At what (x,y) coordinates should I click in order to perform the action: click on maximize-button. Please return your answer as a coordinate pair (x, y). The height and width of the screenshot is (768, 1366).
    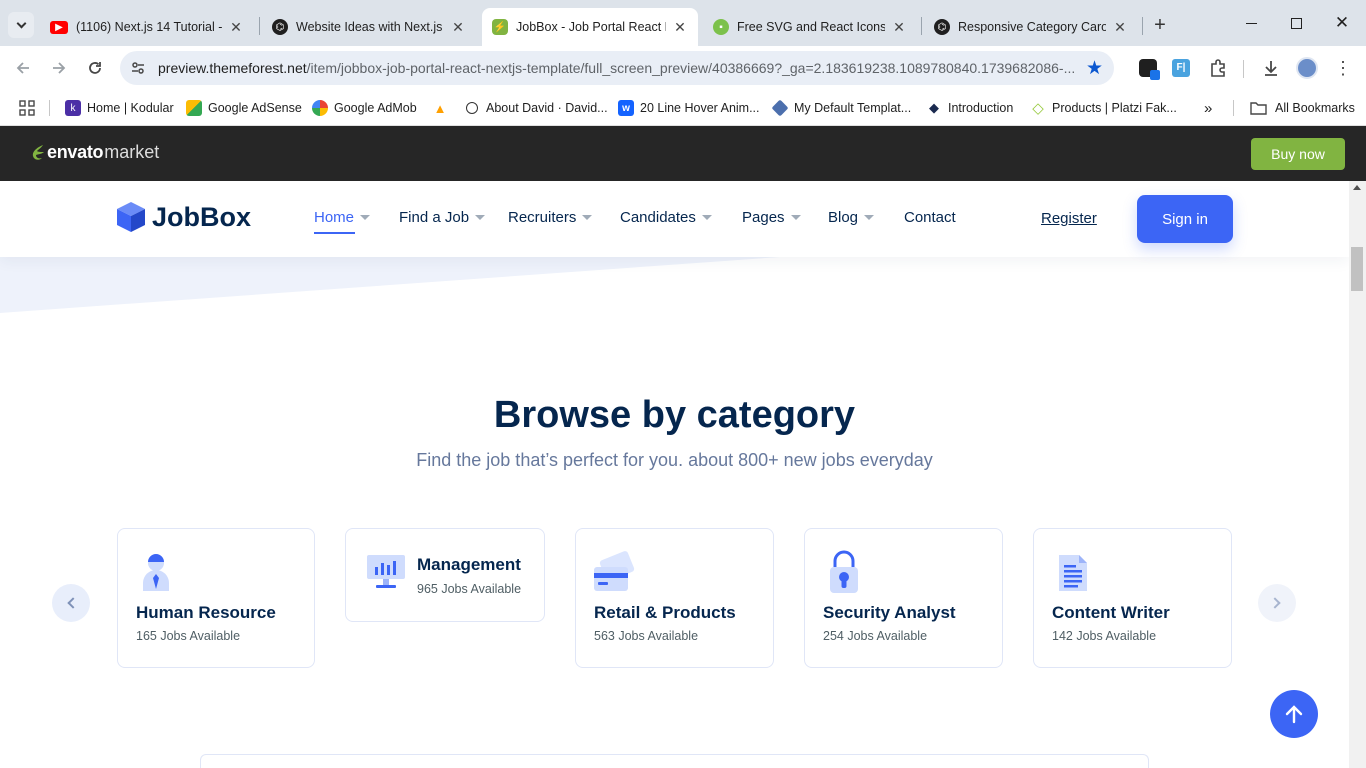
    Looking at the image, I should click on (1296, 23).